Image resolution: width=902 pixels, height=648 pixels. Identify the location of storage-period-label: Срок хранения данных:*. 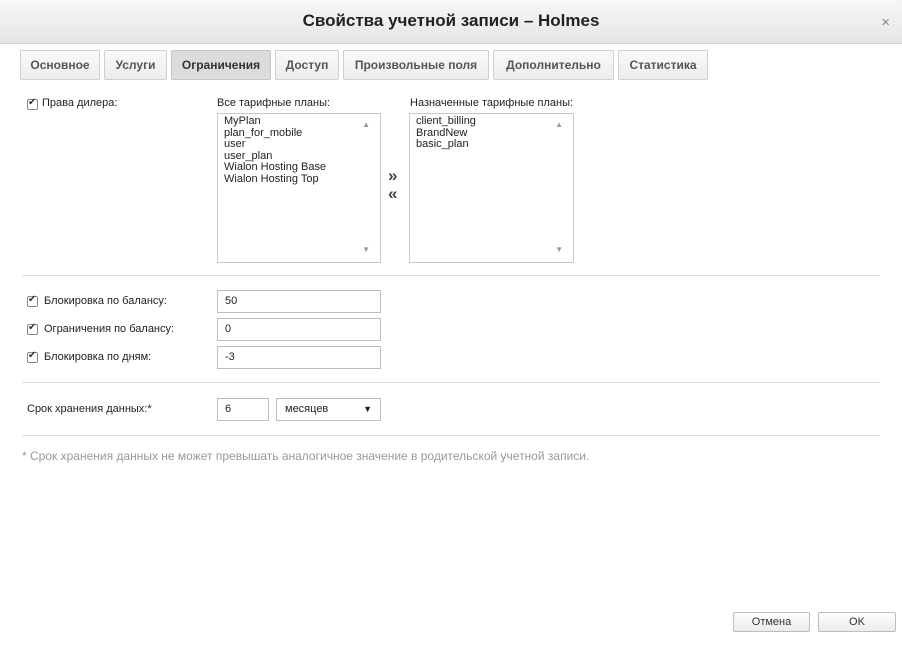
(89, 409).